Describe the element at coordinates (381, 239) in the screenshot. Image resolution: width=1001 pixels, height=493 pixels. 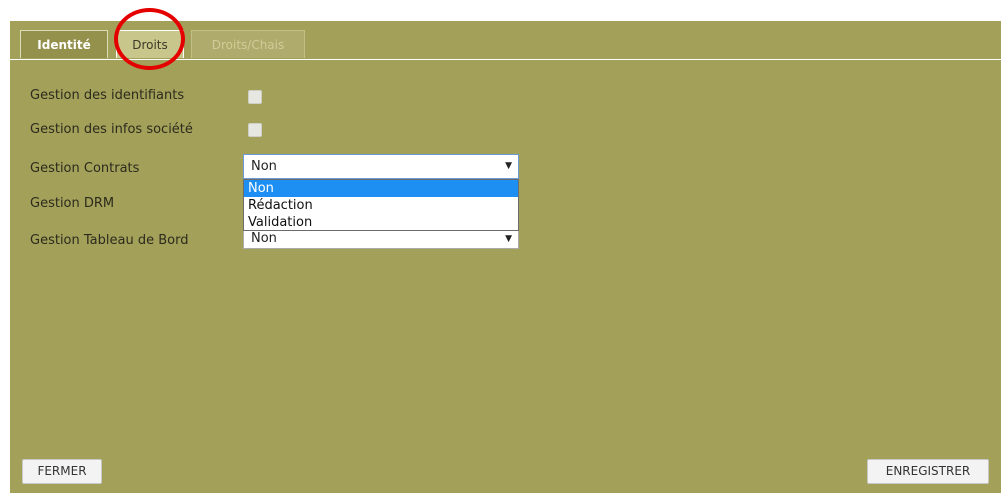
I see `tableau-de-bord-select: Non ▼` at that location.